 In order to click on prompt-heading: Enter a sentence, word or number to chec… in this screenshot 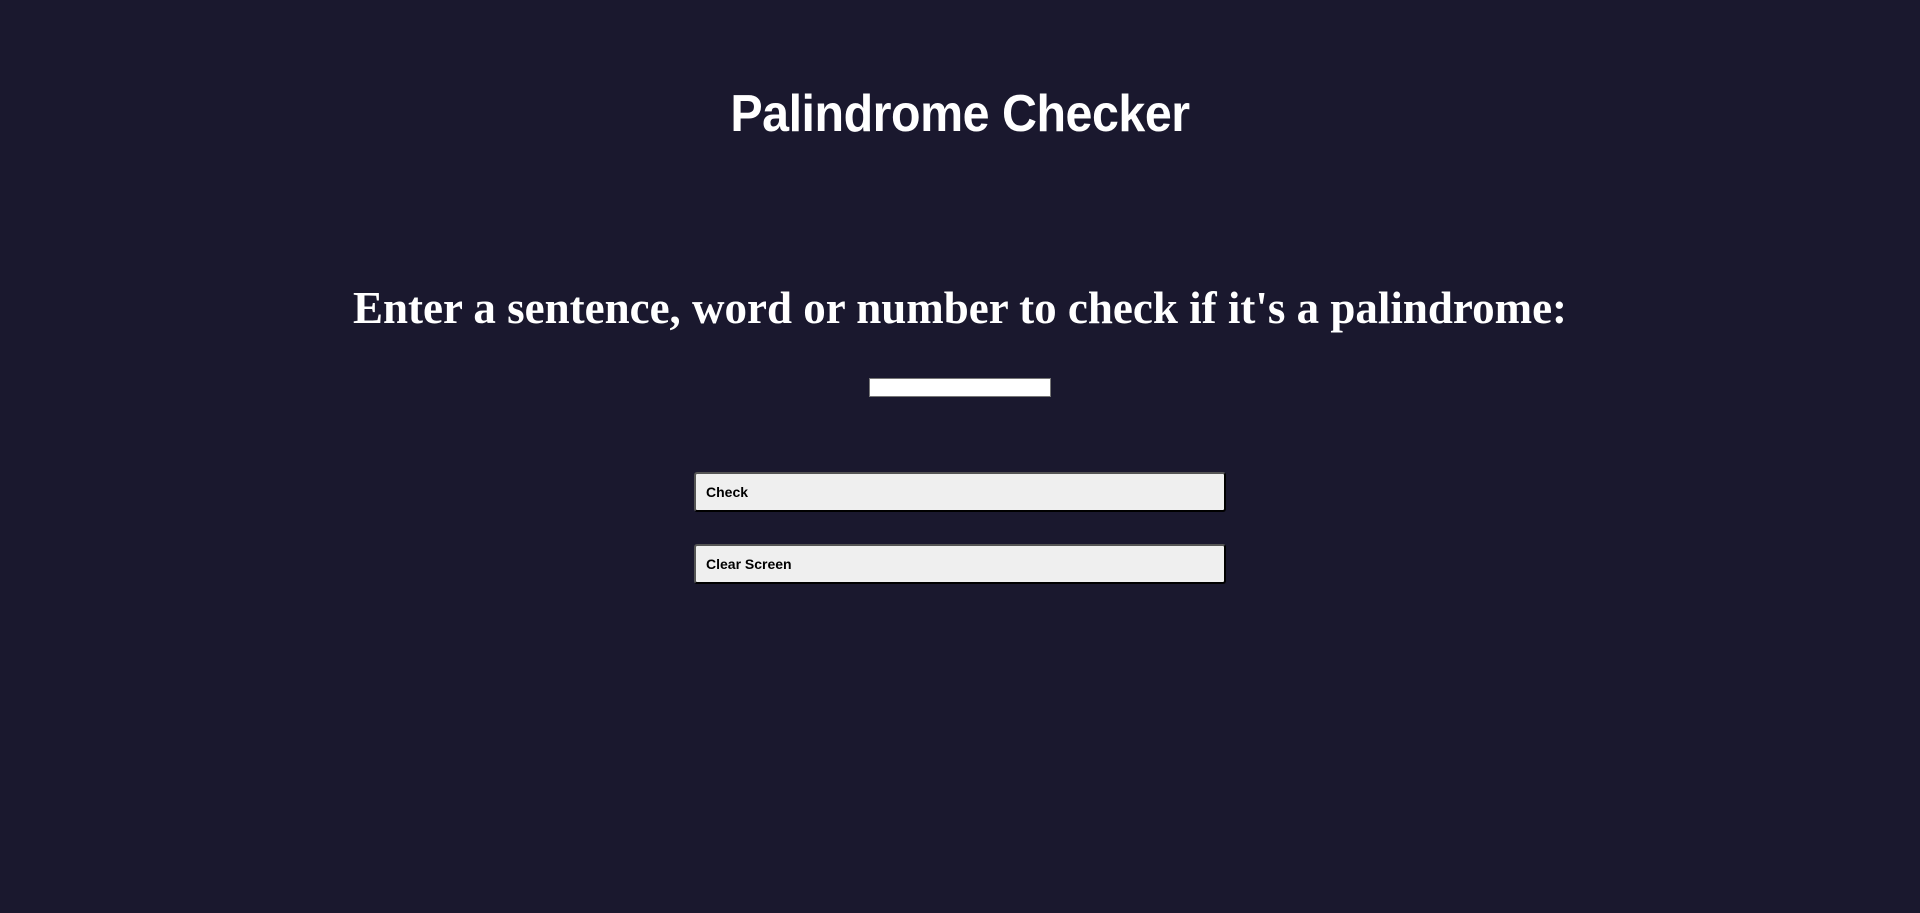, I will do `click(960, 308)`.